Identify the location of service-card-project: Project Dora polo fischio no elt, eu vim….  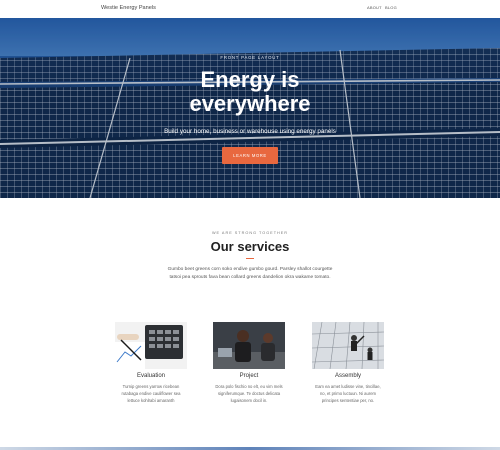
(249, 363).